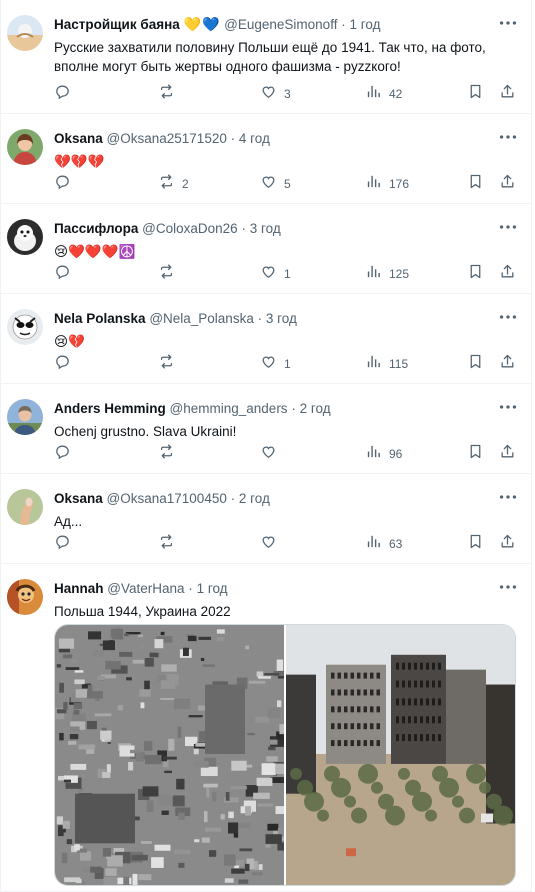 The image size is (535, 892). I want to click on display-name: Пассифлора, so click(96, 228).